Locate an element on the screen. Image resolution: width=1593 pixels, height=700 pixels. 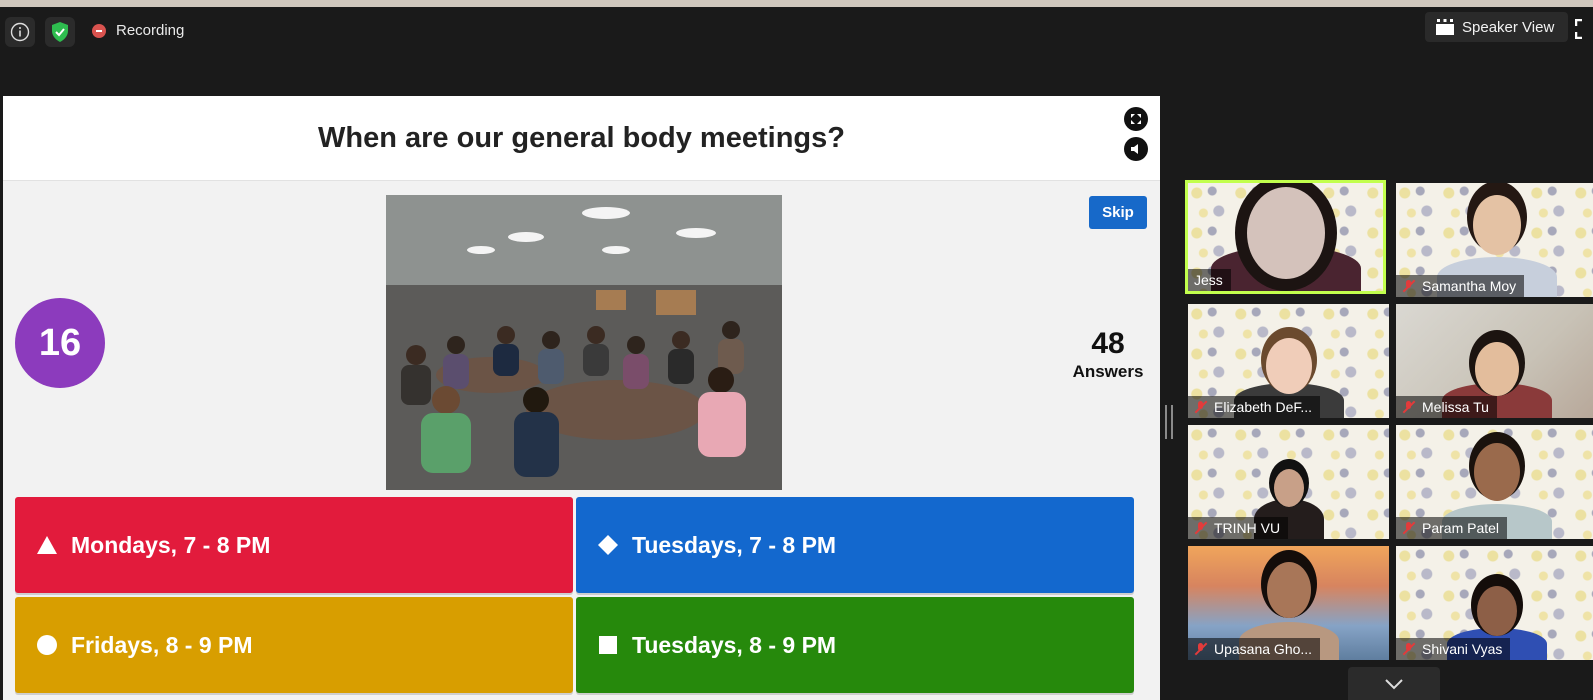
participant-name-tag: TRINH VU is located at coordinates (1238, 528).